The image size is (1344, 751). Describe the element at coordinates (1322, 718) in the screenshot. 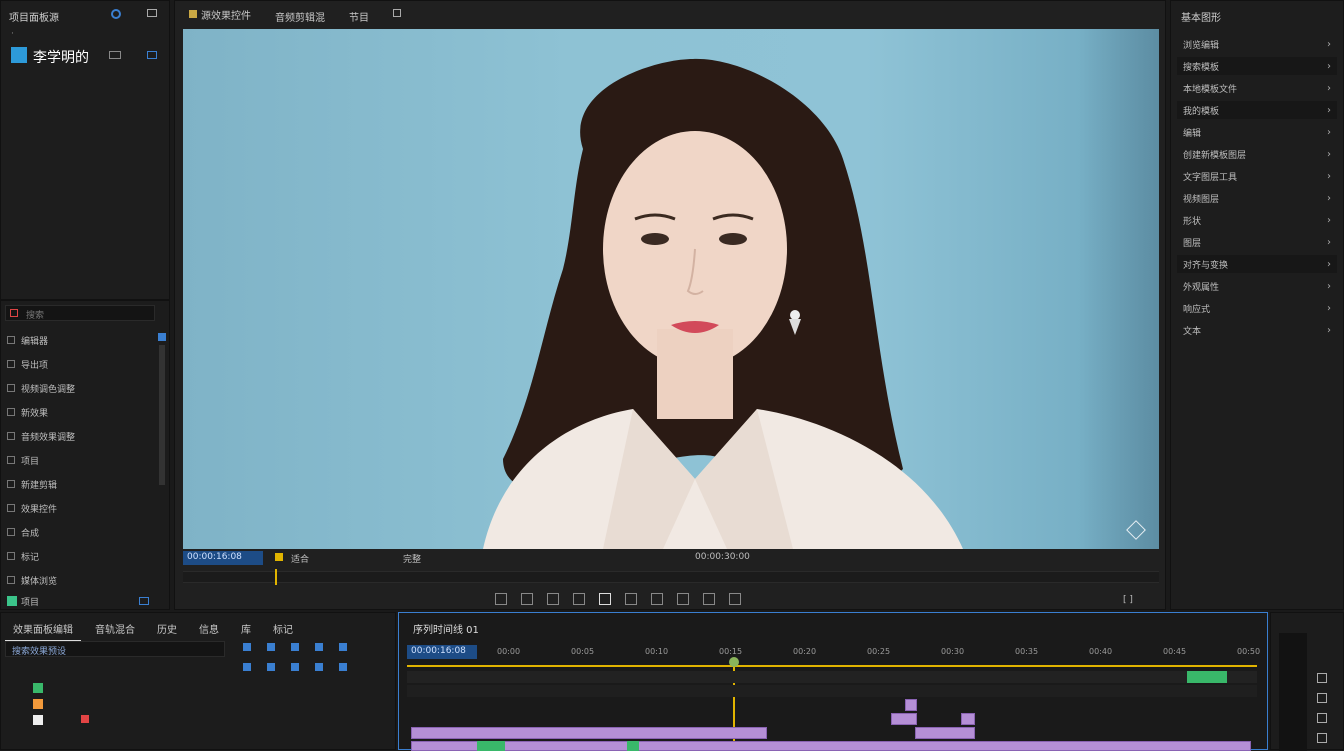

I see `tool-razor-icon` at that location.